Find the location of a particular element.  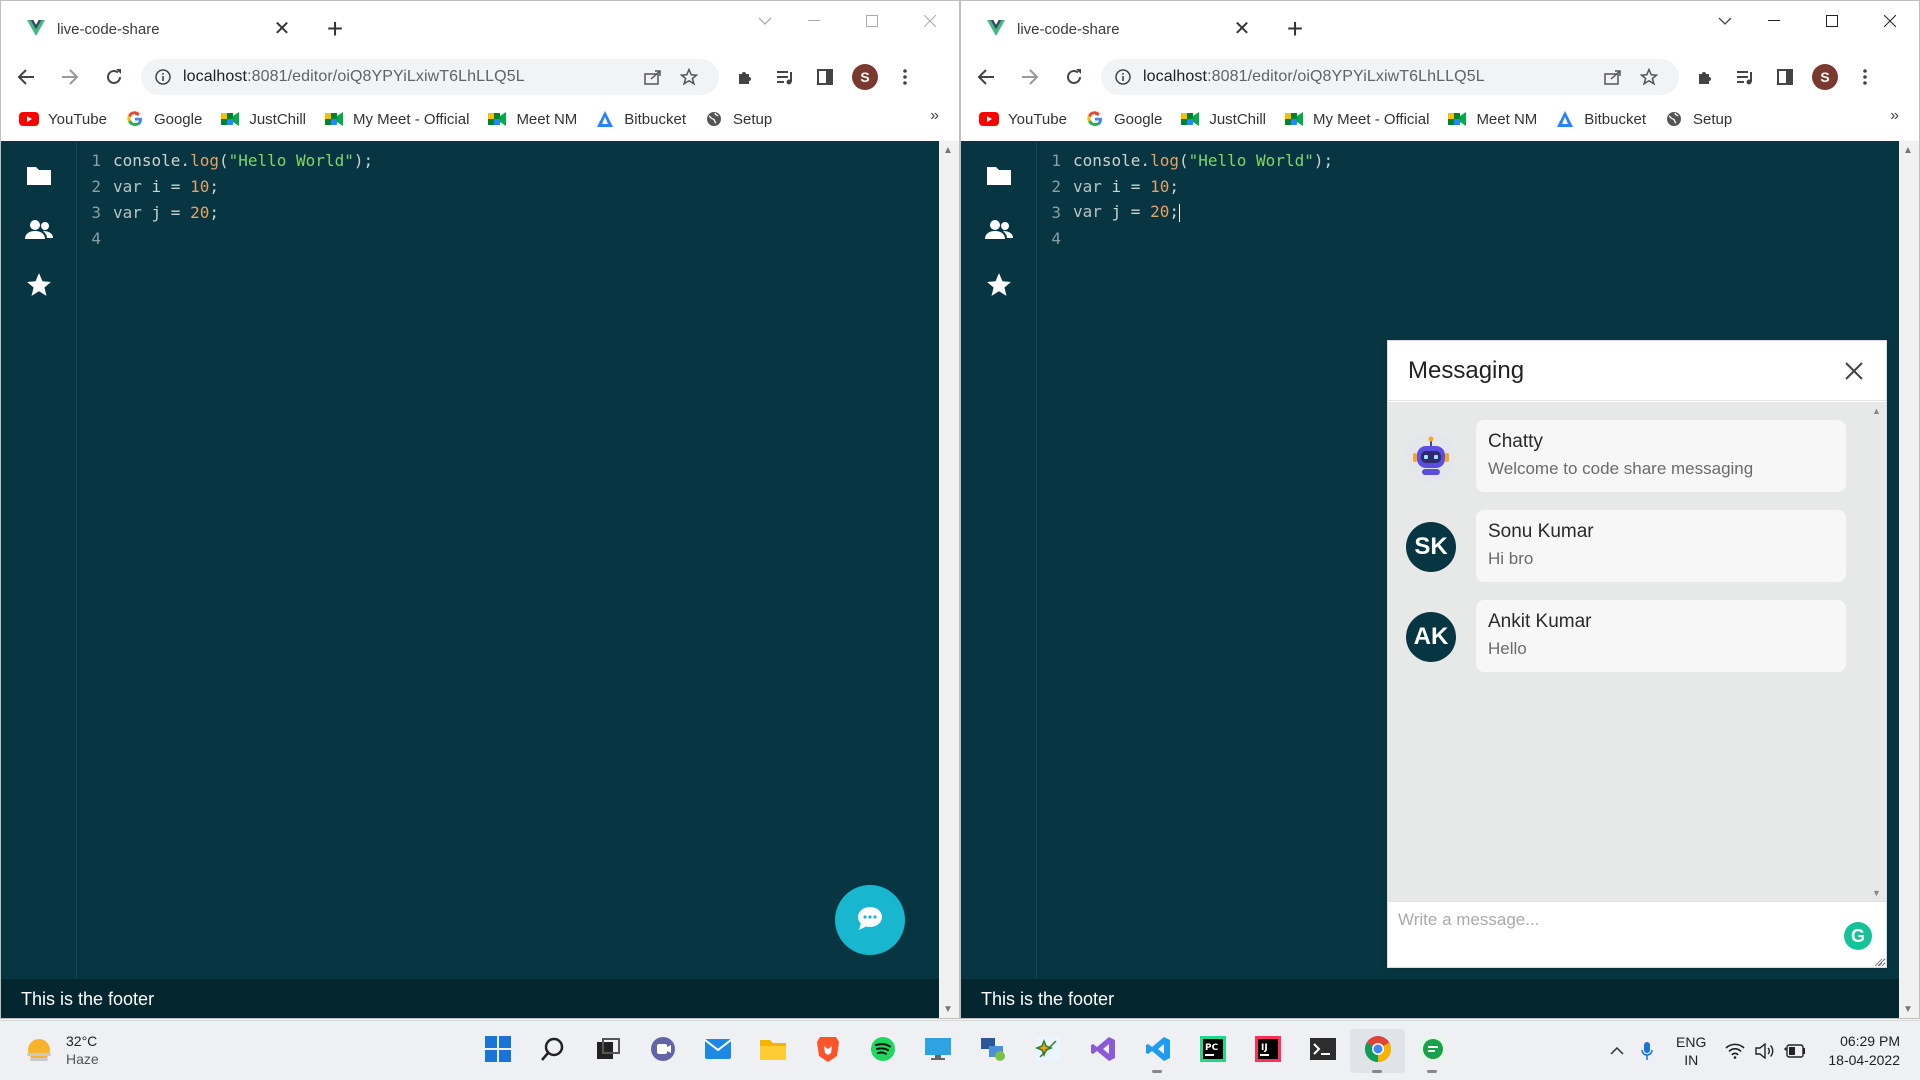

conversation-item-sonu-kumar: SK Sonu Kumar Hi bro is located at coordinates (1626, 546).